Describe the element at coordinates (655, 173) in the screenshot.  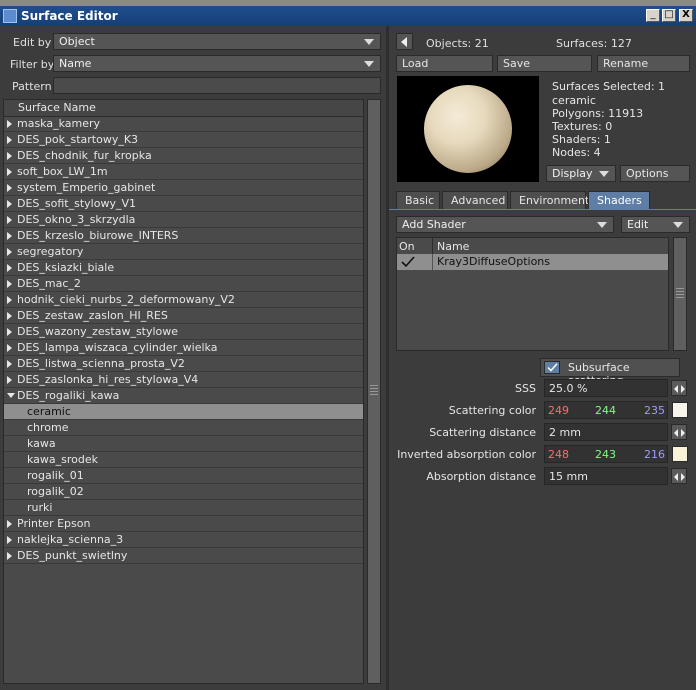
I see `options-button: Options` at that location.